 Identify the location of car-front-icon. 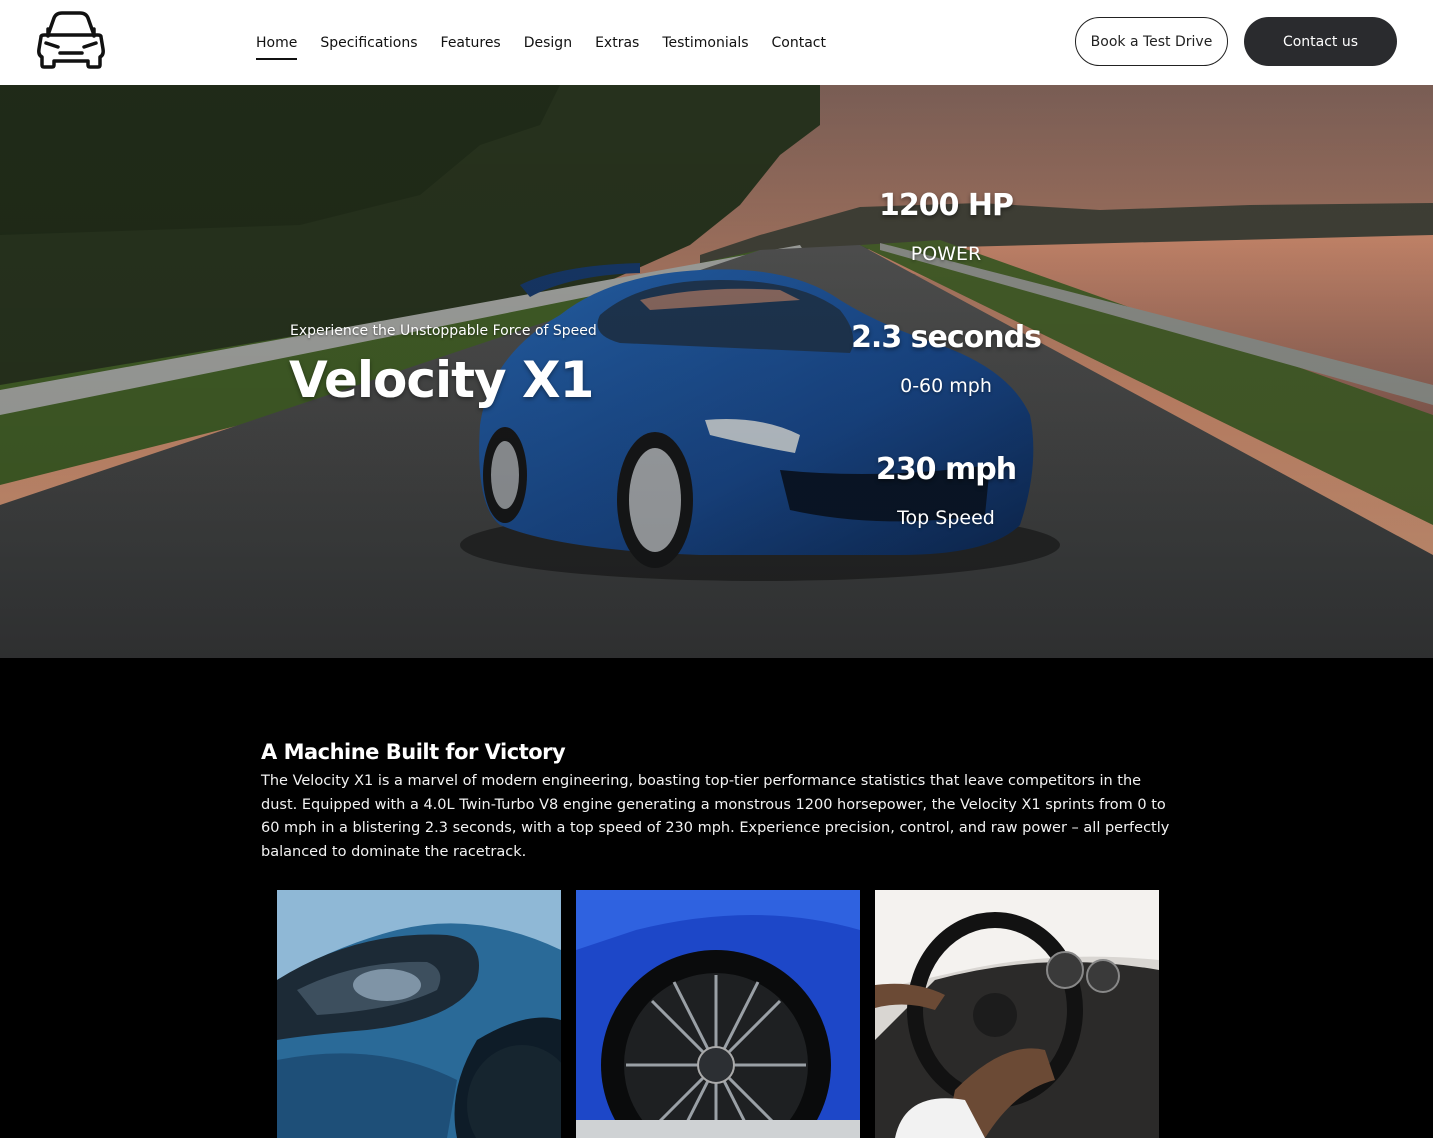
(71, 41).